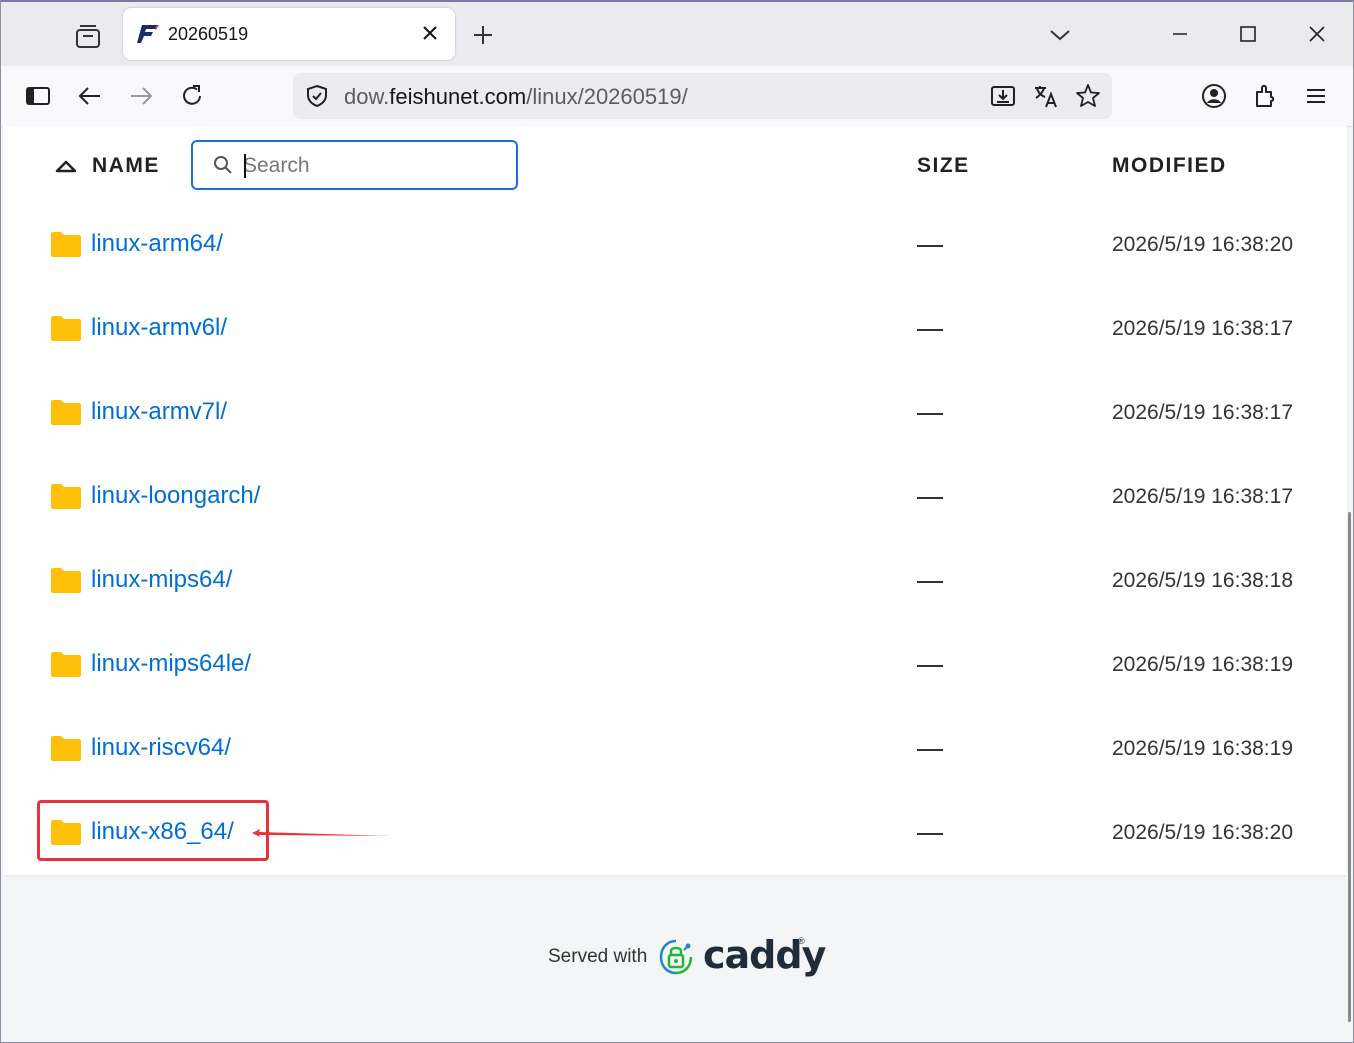  I want to click on table-row: linux-armv7l/2026/5/19 16:38:17, so click(675, 440).